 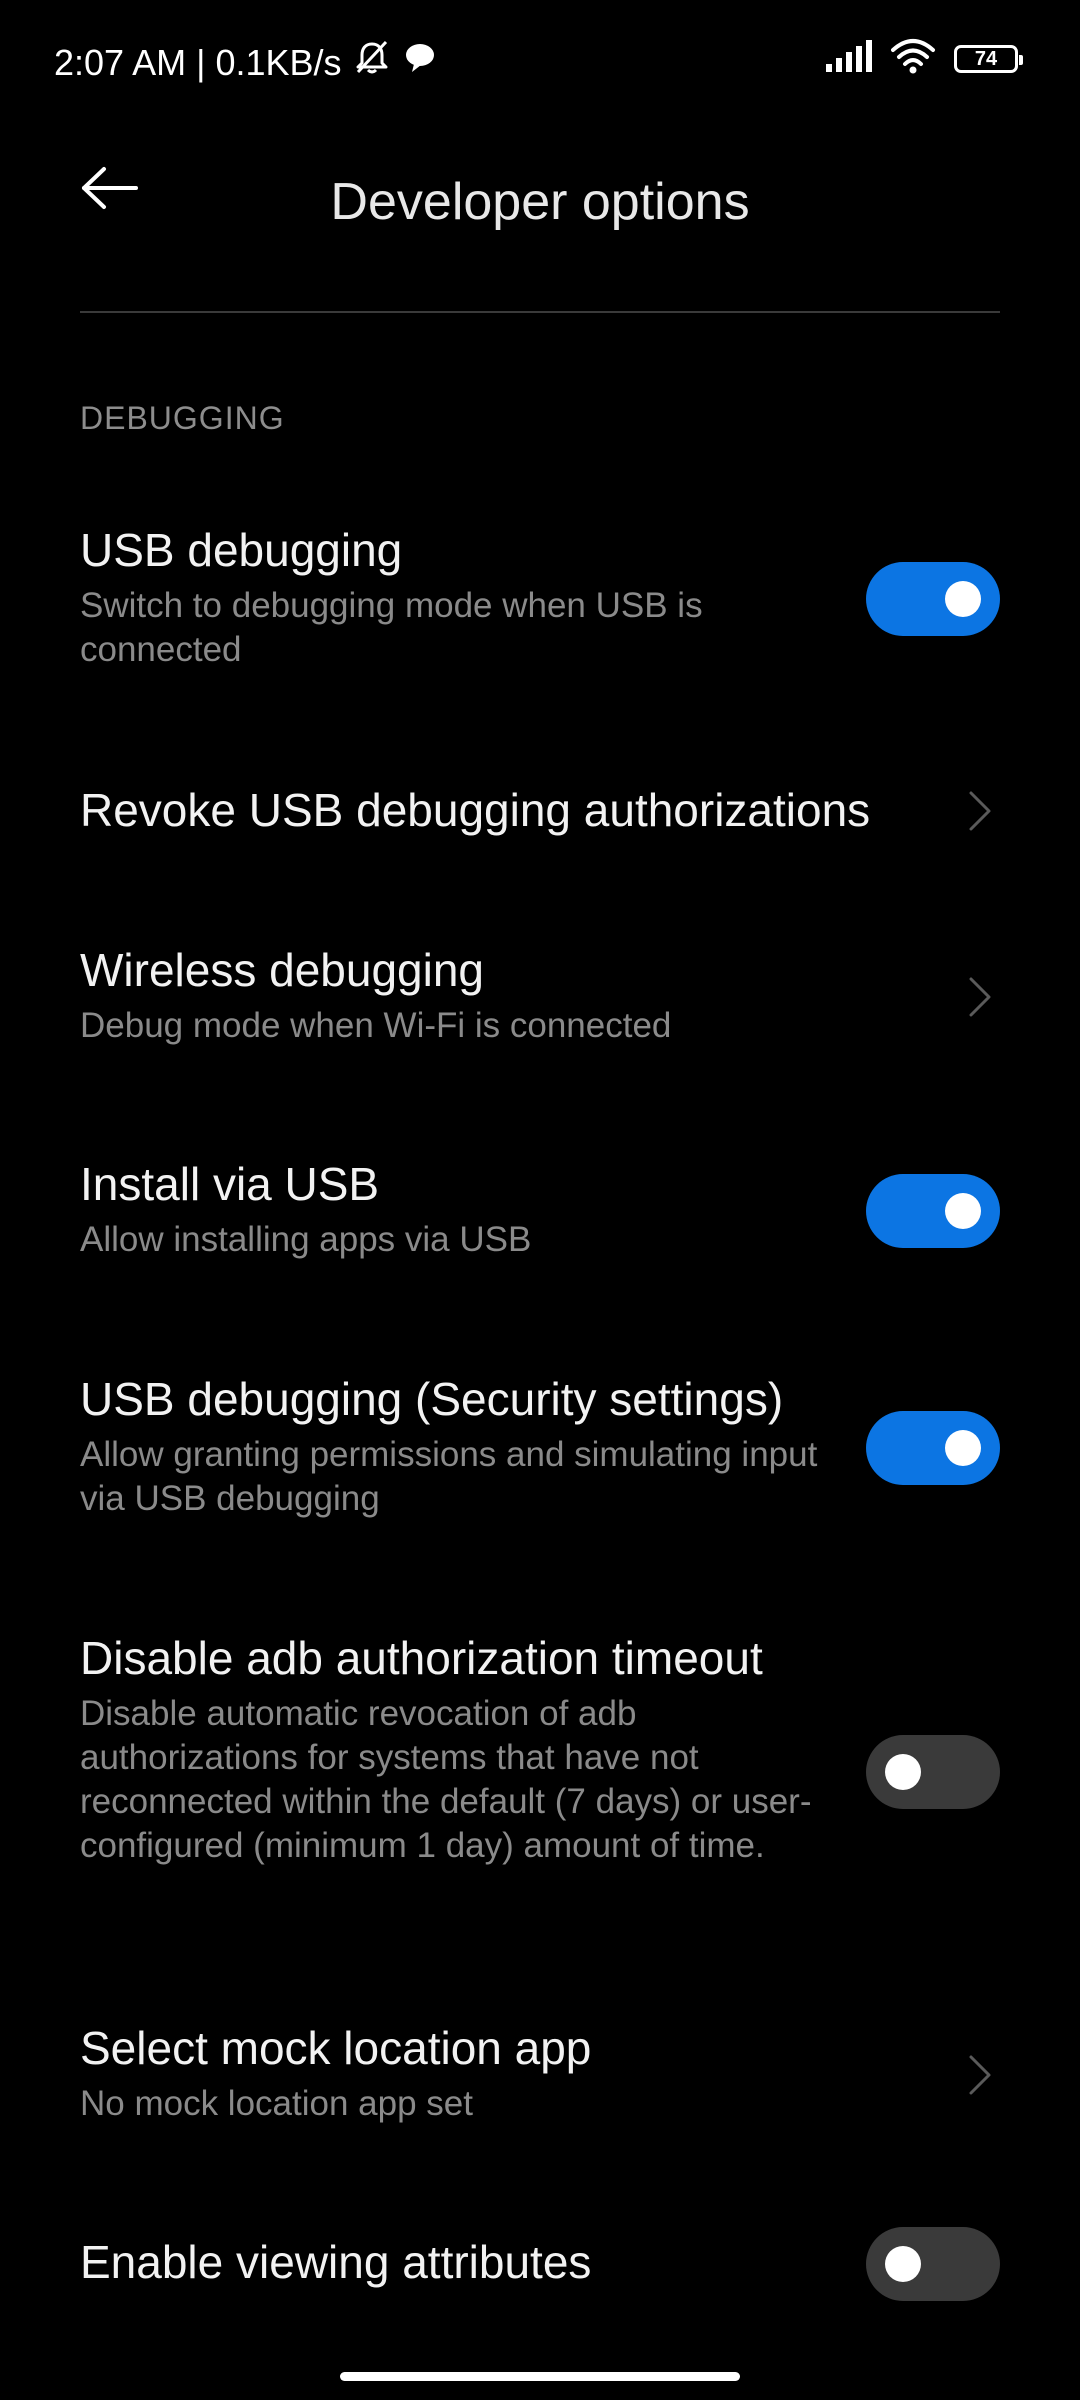 I want to click on setting-summary: Debug mode when Wi-Fi is connected, so click(x=376, y=1025).